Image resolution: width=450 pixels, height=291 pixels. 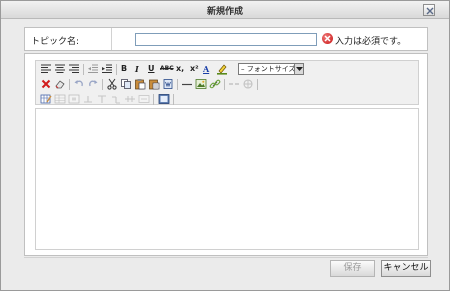 I want to click on font-size-value: – フォントサイズ –, so click(x=271, y=69).